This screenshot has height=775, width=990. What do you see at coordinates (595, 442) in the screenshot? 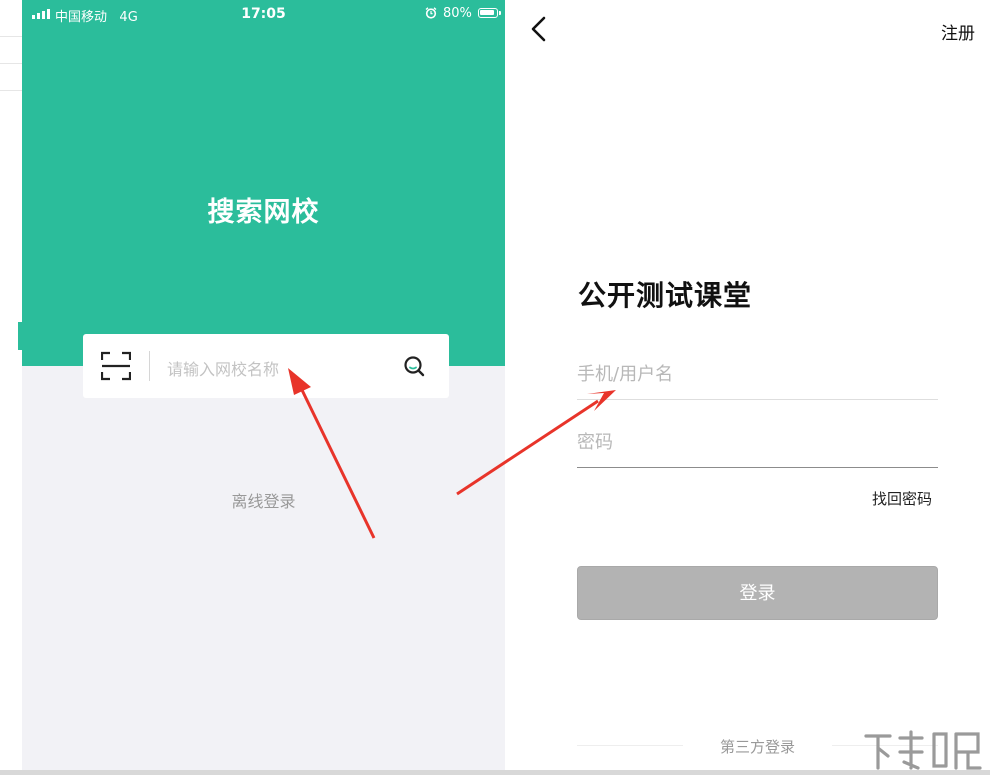
I see `password-placeholder: 密码` at bounding box center [595, 442].